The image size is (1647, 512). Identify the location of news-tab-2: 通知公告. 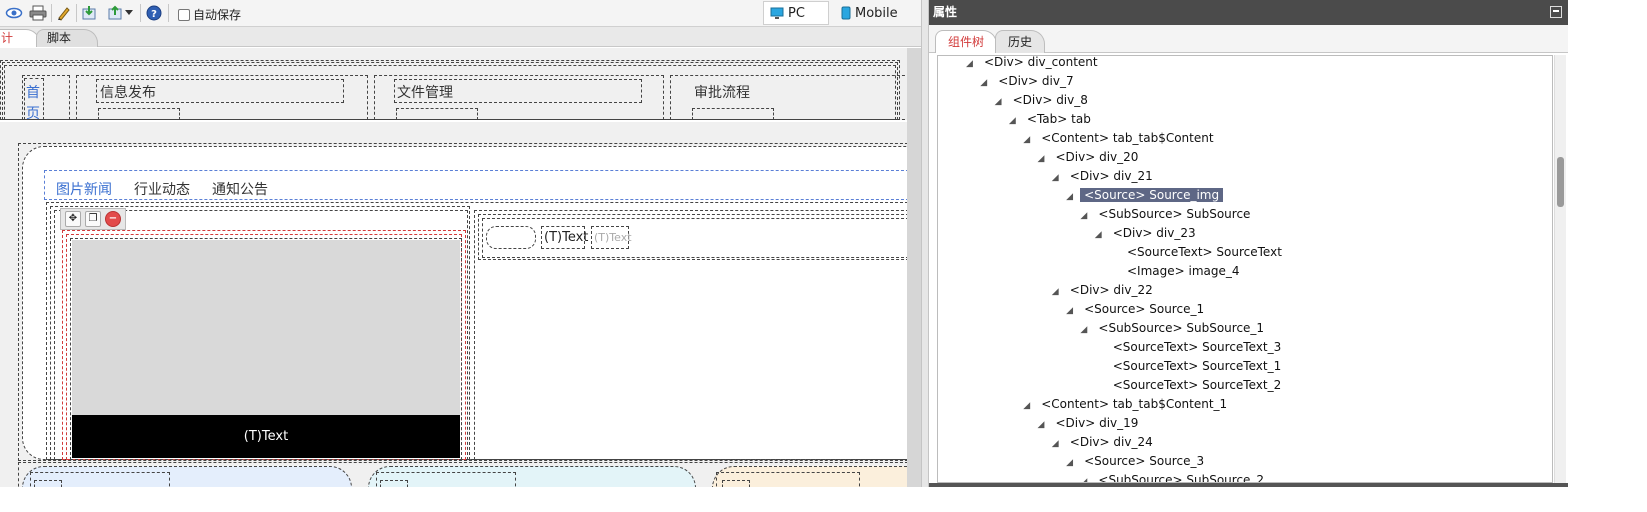
(240, 189).